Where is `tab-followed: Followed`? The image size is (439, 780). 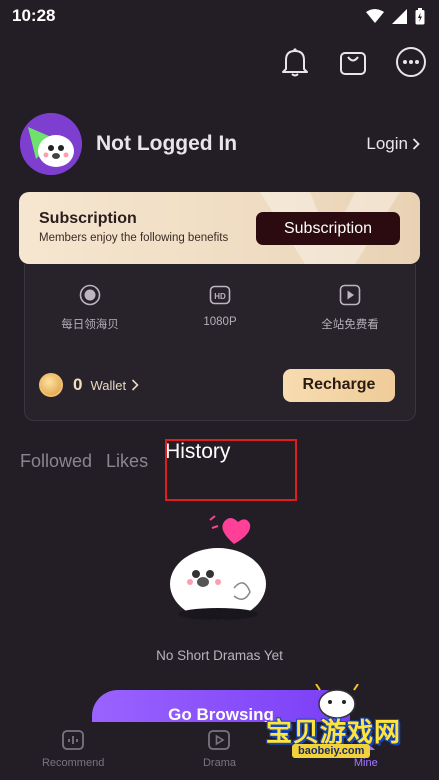
tab-followed: Followed is located at coordinates (56, 461).